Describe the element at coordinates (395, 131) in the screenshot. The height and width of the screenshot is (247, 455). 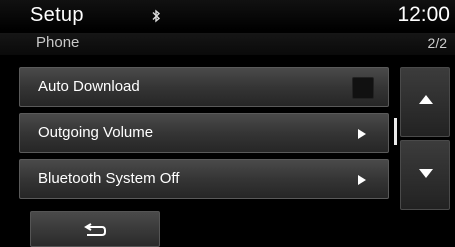
I see `scrollbar` at that location.